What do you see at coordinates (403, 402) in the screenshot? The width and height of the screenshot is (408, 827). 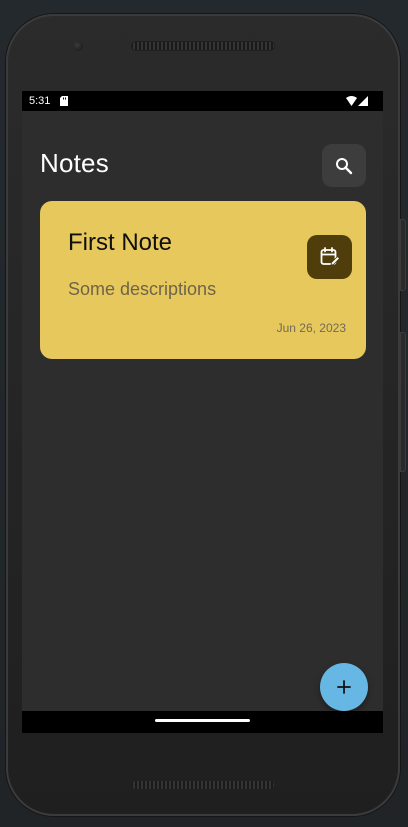 I see `power-button` at bounding box center [403, 402].